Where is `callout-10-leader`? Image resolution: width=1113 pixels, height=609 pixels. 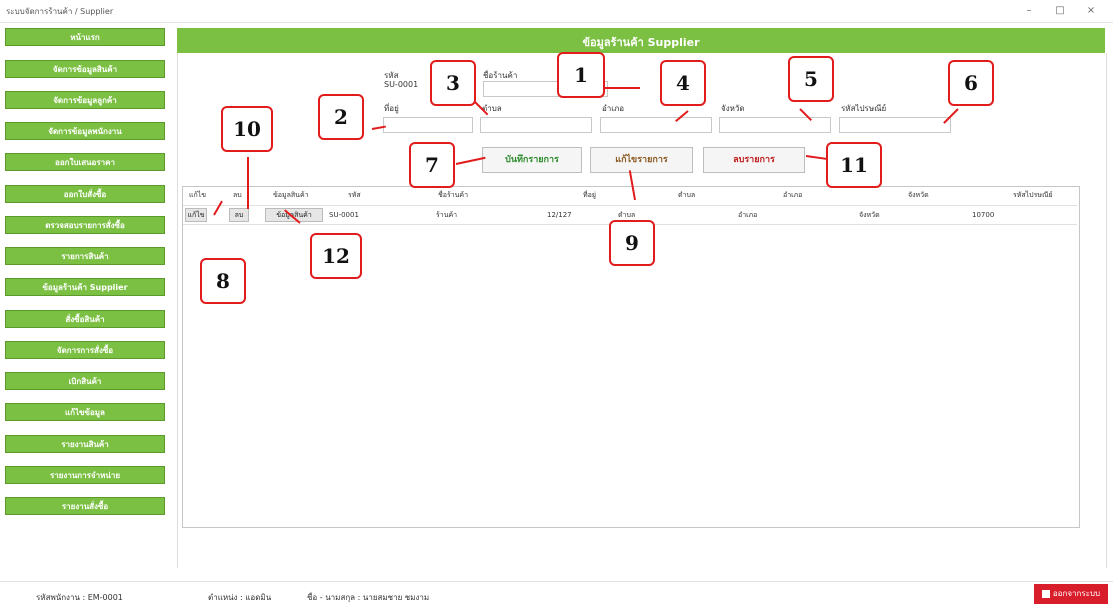
callout-10-leader is located at coordinates (248, 183).